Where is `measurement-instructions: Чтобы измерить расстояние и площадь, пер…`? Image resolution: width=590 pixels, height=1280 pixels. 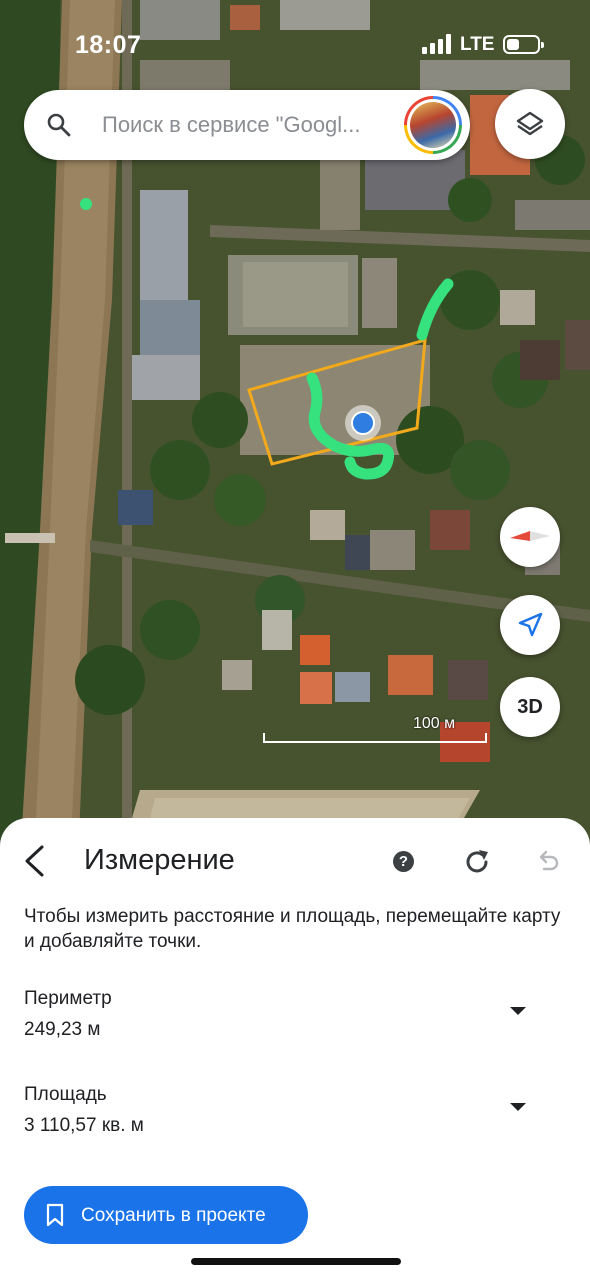
measurement-instructions: Чтобы измерить расстояние и площадь, пер… is located at coordinates (292, 929).